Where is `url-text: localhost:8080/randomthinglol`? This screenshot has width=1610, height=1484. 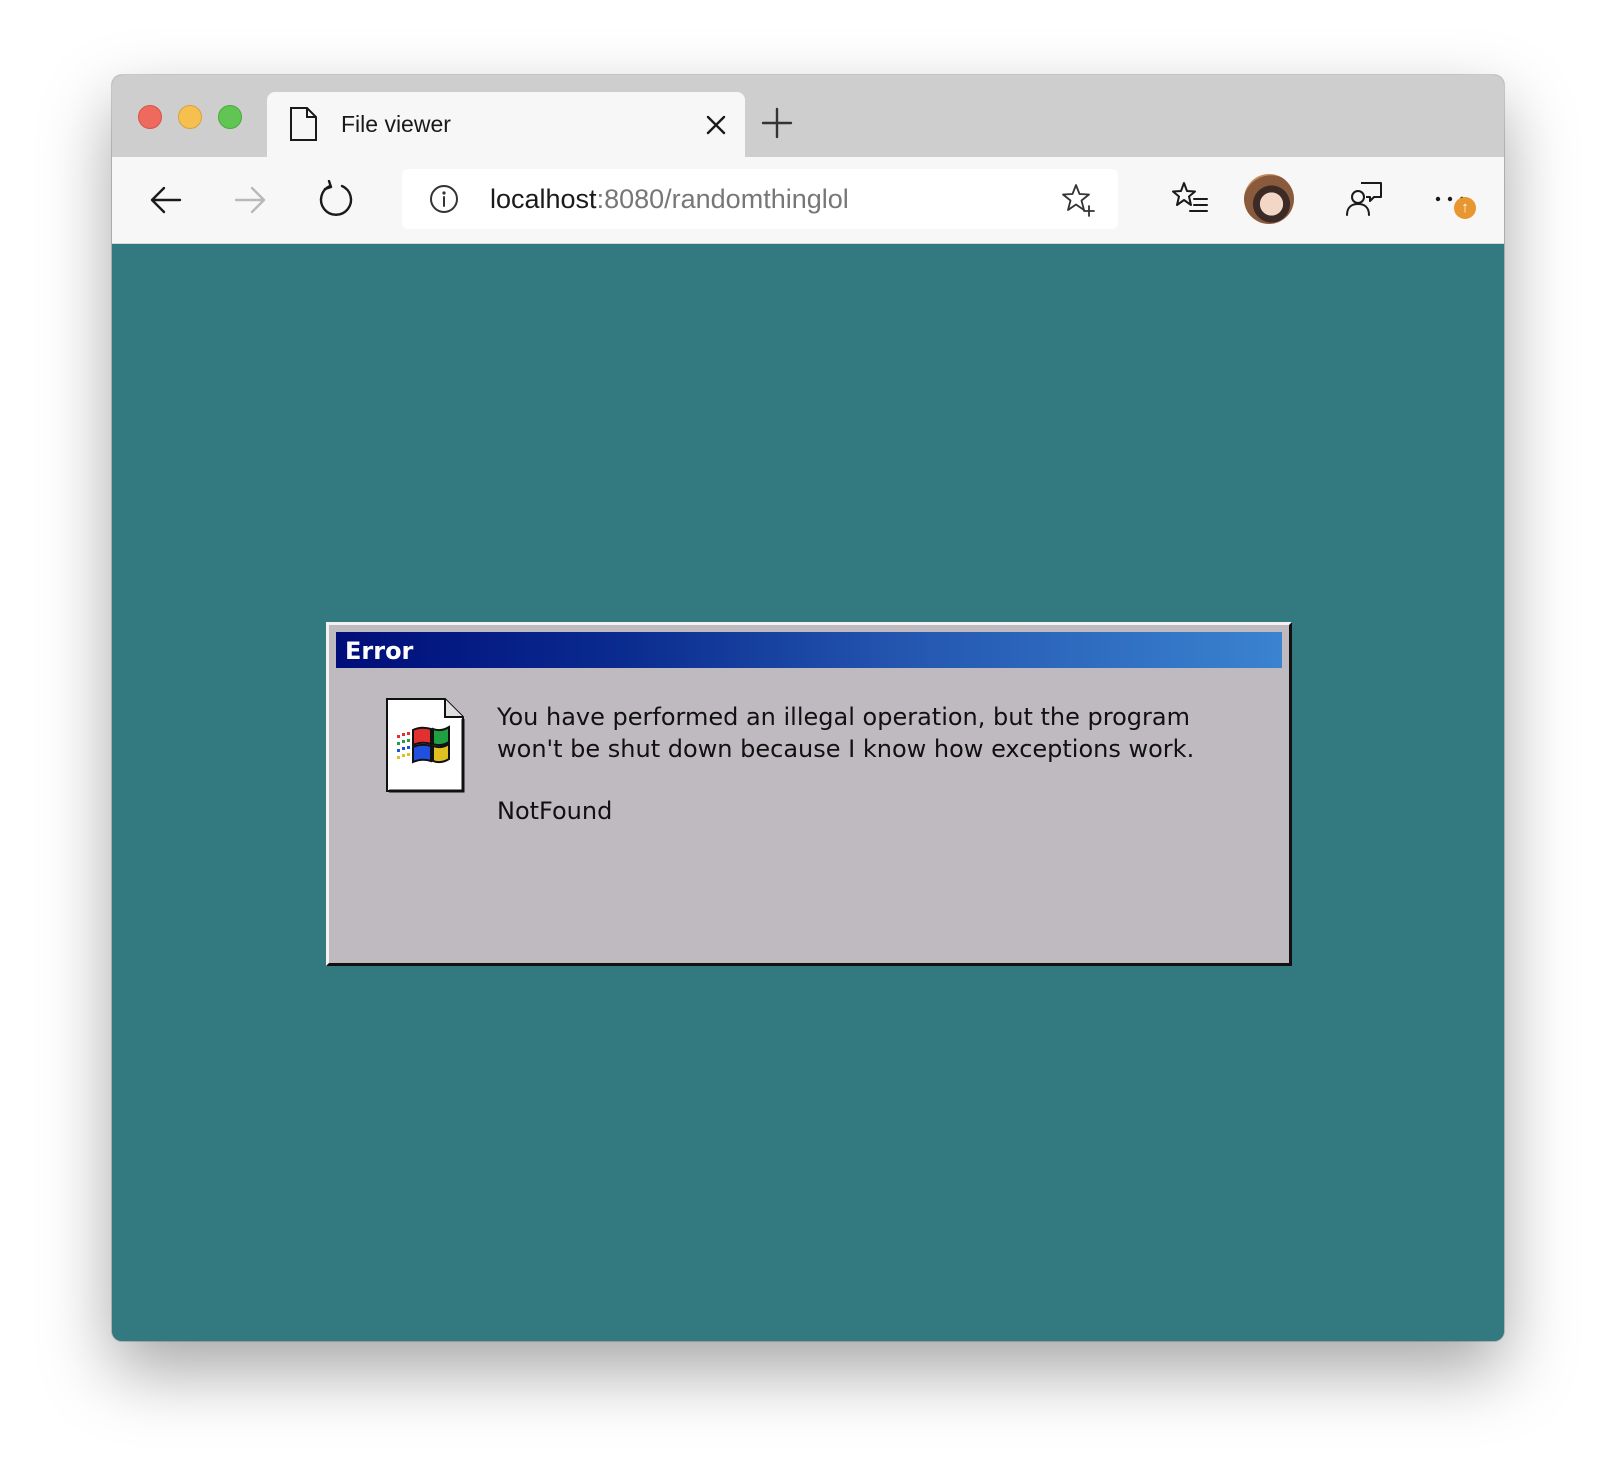
url-text: localhost:8080/randomthinglol is located at coordinates (669, 199).